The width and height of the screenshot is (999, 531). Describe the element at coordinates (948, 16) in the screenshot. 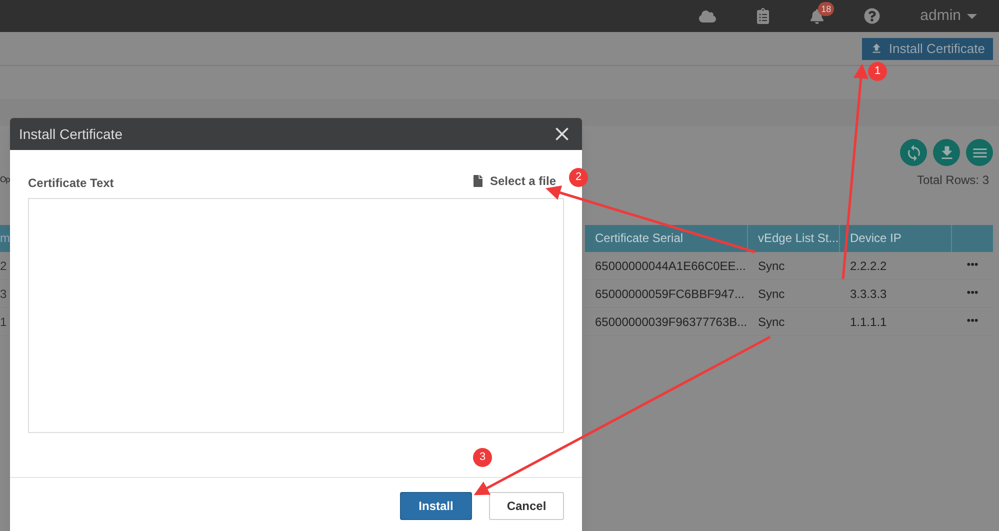

I see `user-menu: admin` at that location.